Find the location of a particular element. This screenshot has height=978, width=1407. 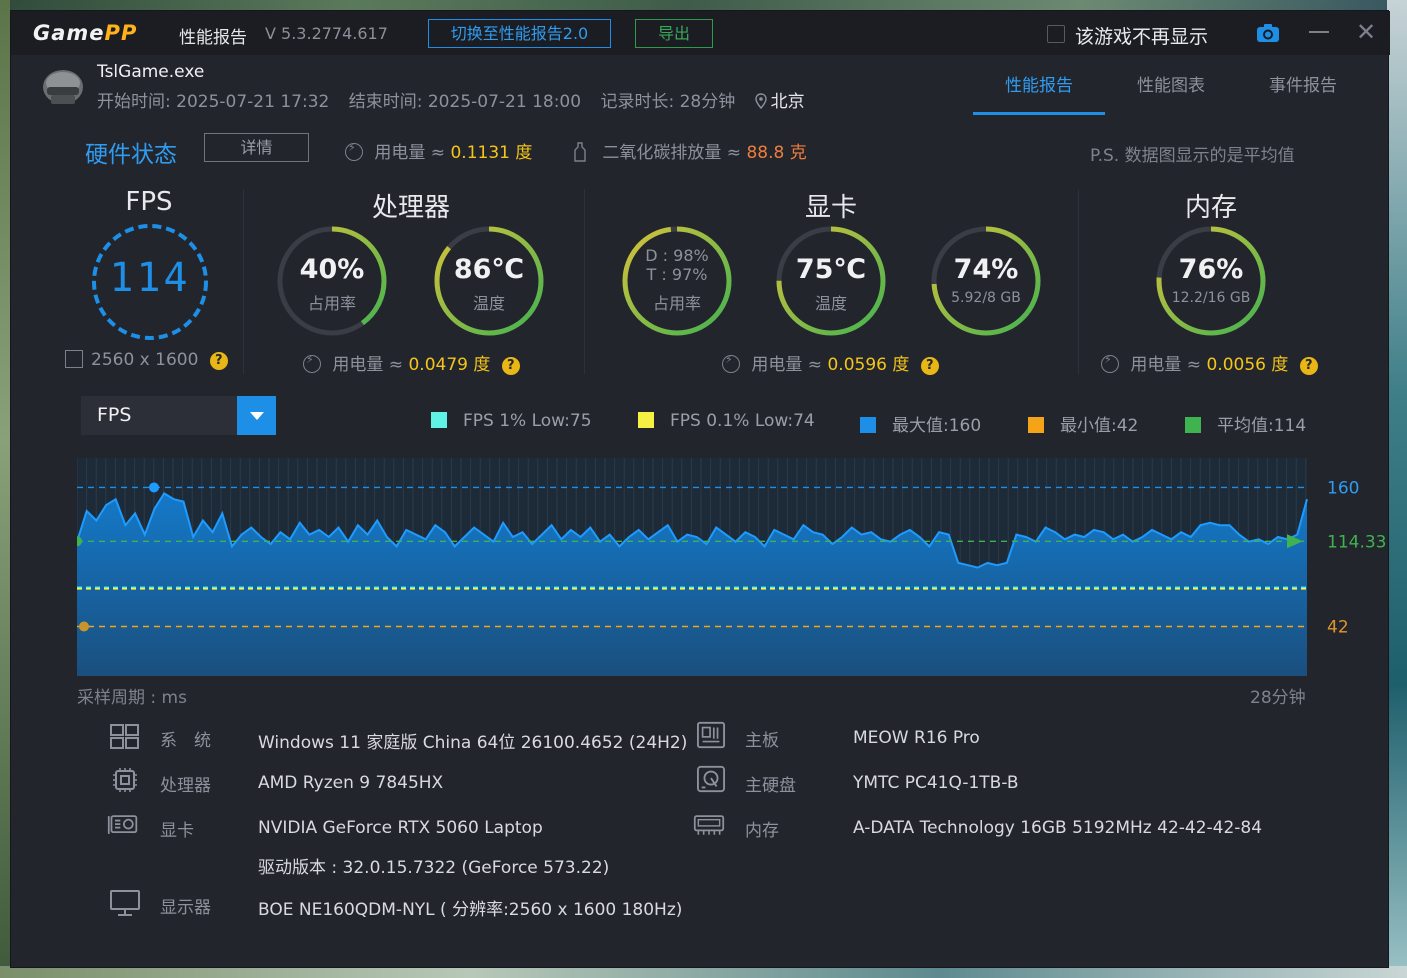

legend-item: FPS 1% Low:75 is located at coordinates (511, 421).